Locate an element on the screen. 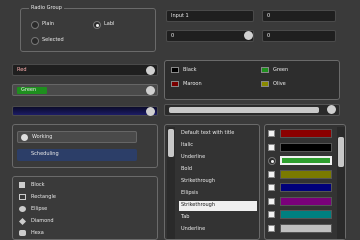 The height and width of the screenshot is (240, 360). color-list-radio is located at coordinates (272, 161).